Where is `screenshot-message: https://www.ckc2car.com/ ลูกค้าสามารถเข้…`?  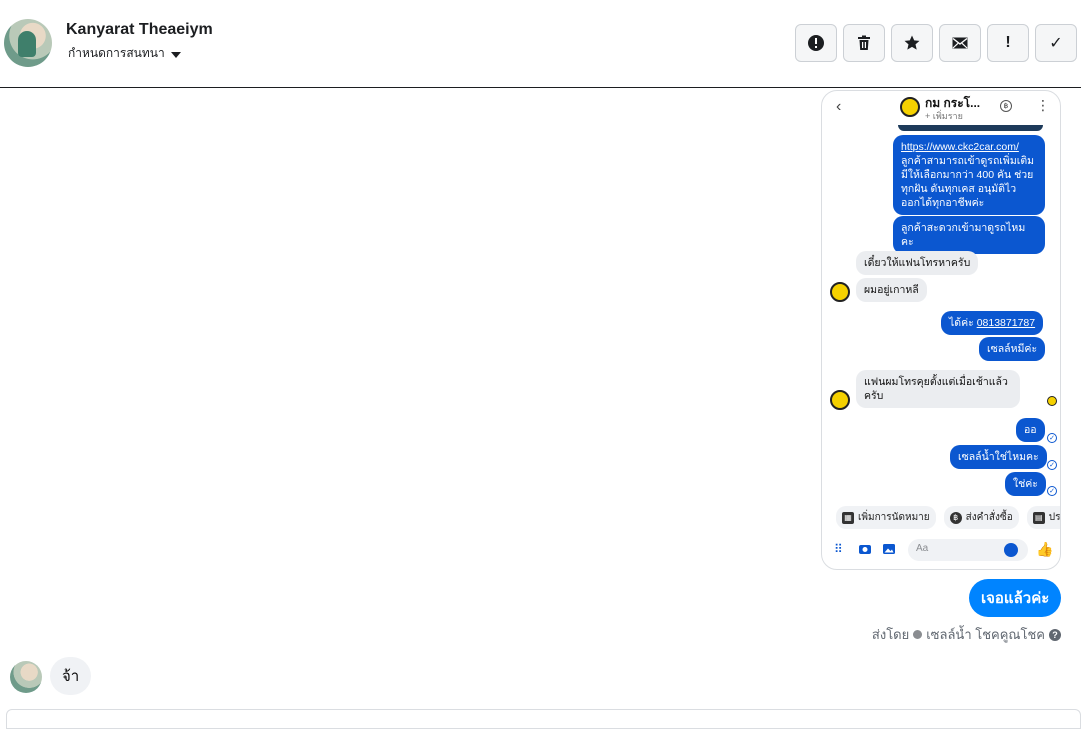
screenshot-message: https://www.ckc2car.com/ ลูกค้าสามารถเข้… is located at coordinates (969, 175).